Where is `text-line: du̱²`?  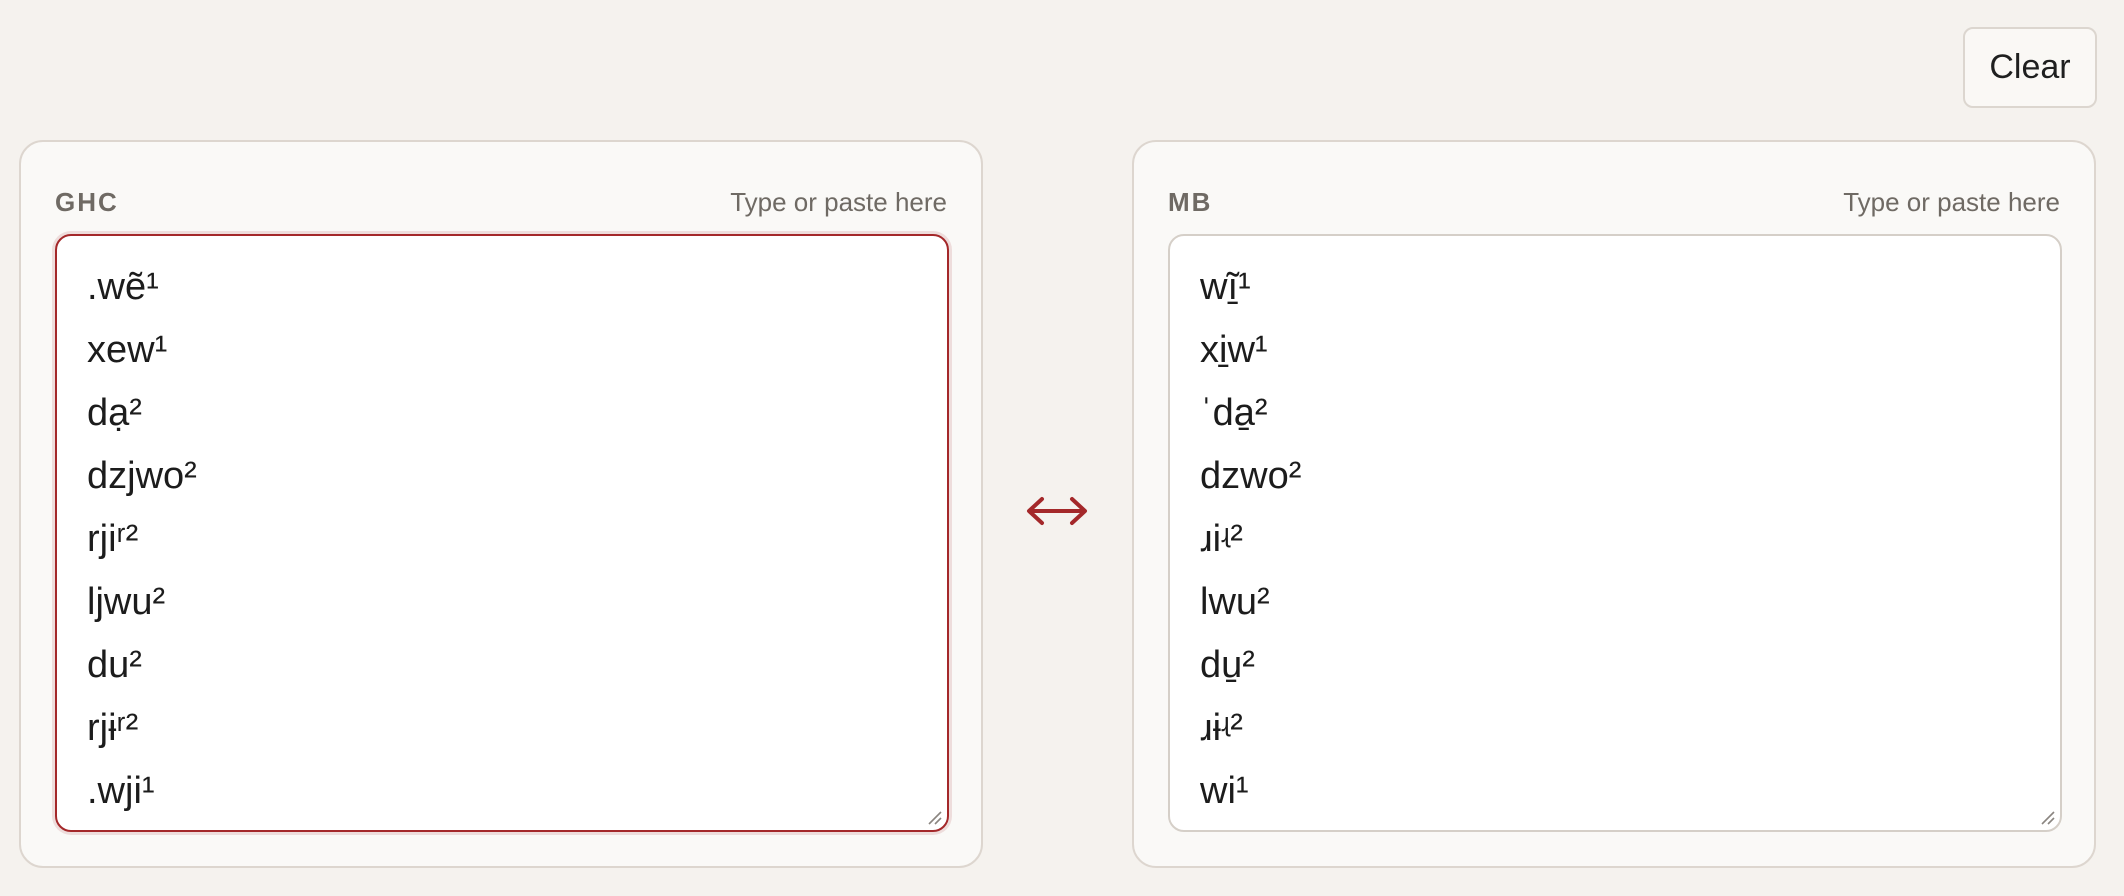
text-line: du̱² is located at coordinates (1227, 665).